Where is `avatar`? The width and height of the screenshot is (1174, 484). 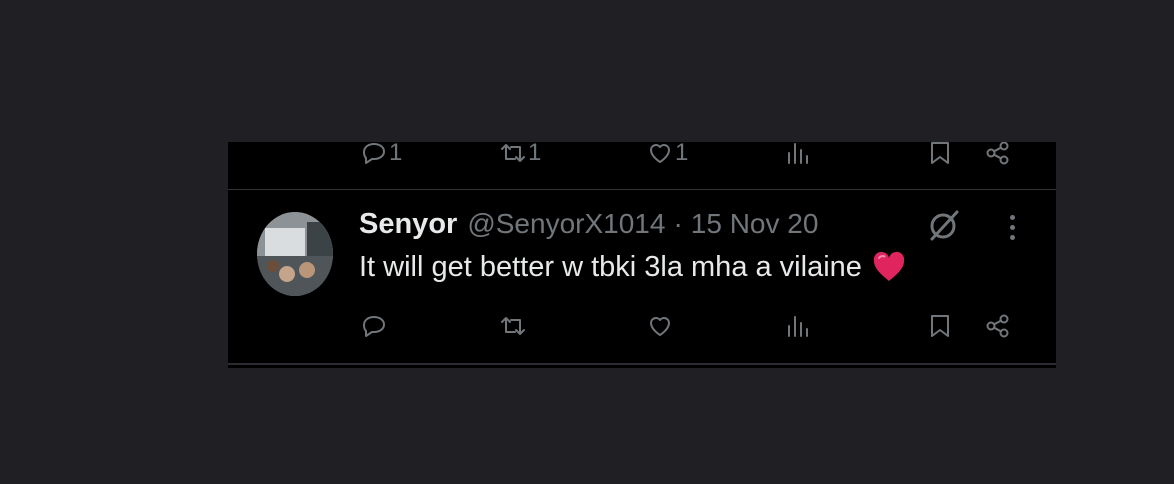 avatar is located at coordinates (295, 254).